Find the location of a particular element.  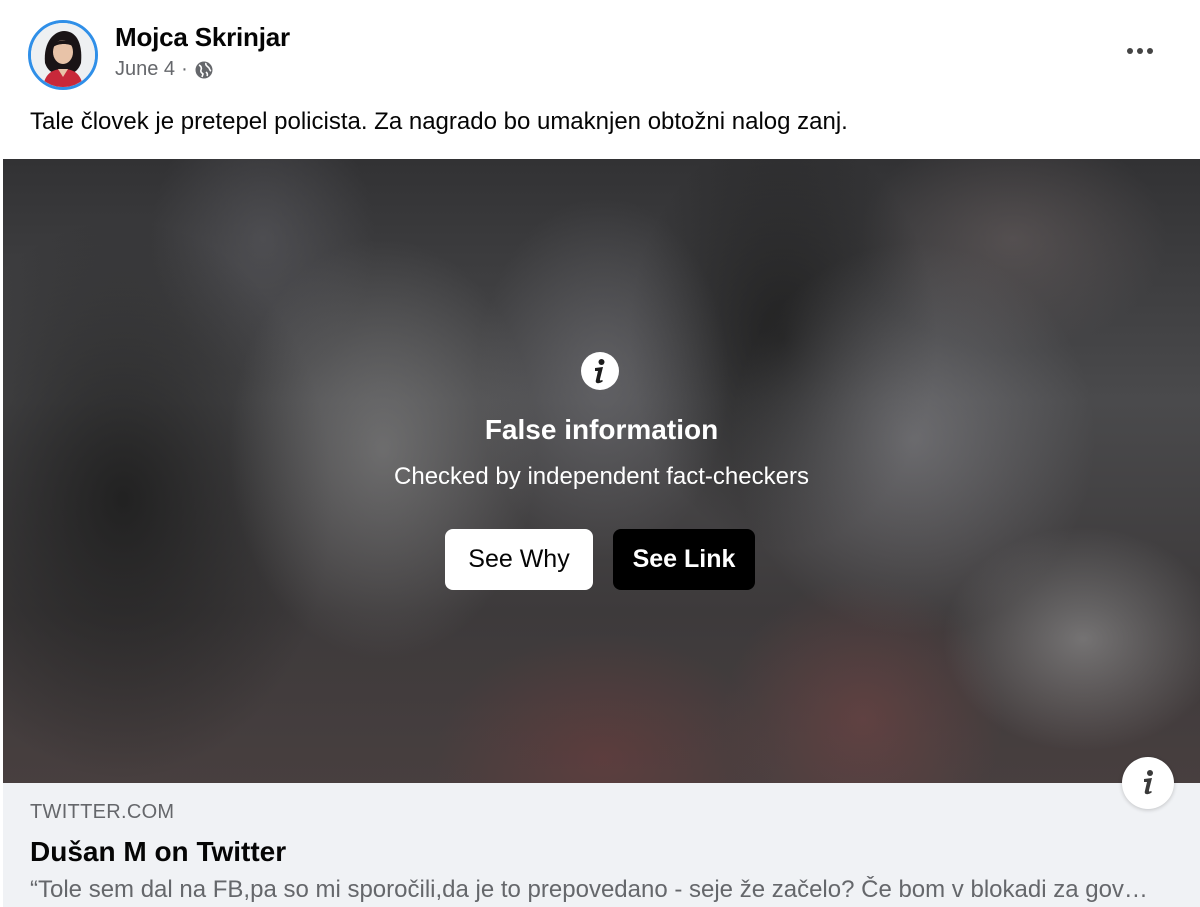

author-name: Mojca Skrinjar is located at coordinates (202, 37).